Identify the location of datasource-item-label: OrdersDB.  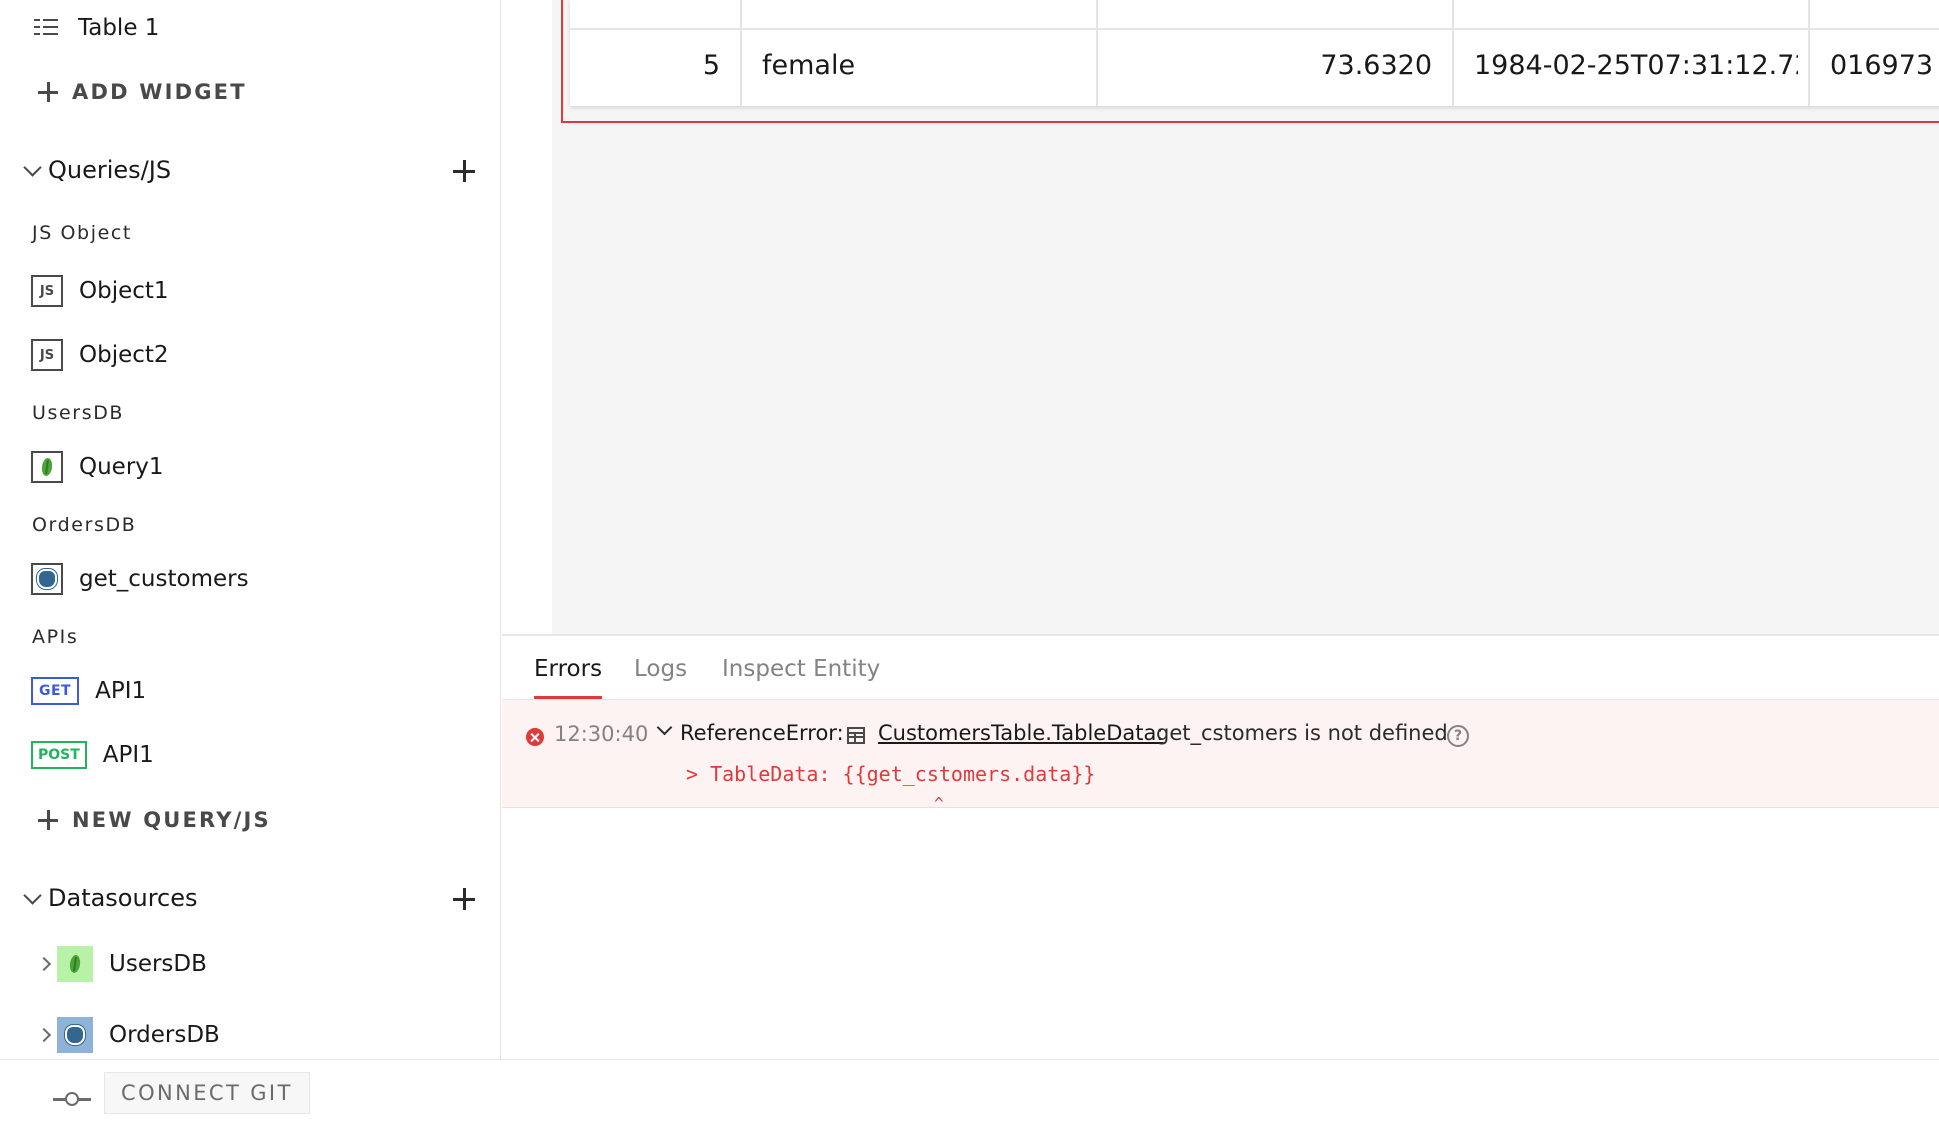
(164, 1035).